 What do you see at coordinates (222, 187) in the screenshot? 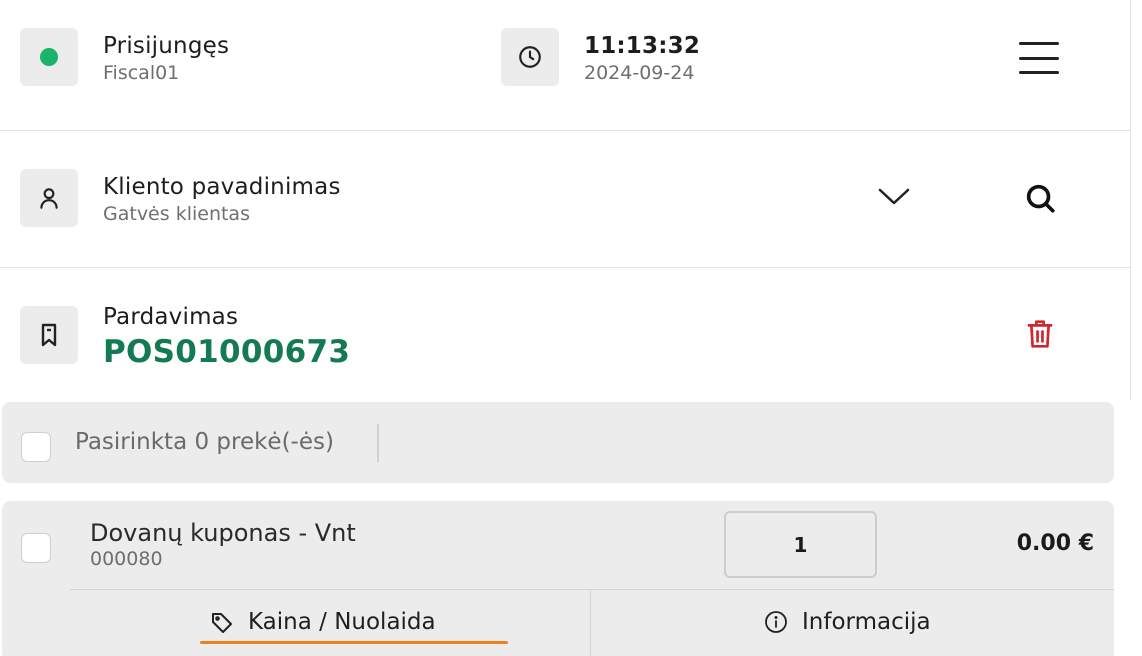
I see `client-title: Kliento pavadinimas` at bounding box center [222, 187].